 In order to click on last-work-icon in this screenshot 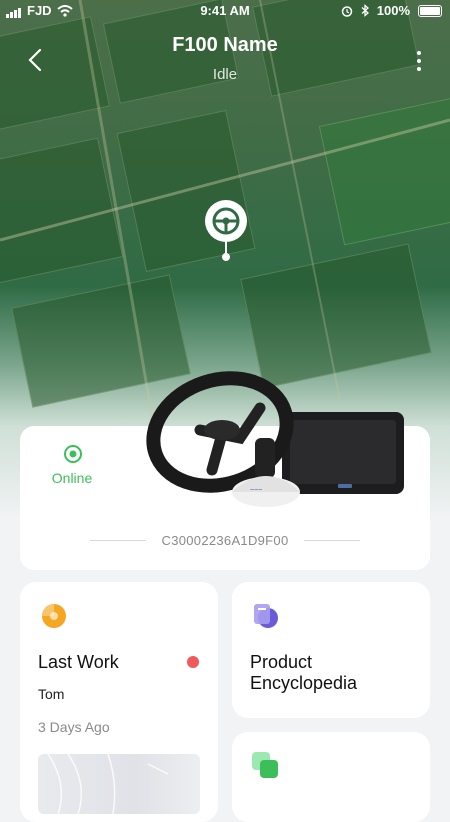, I will do `click(54, 616)`.